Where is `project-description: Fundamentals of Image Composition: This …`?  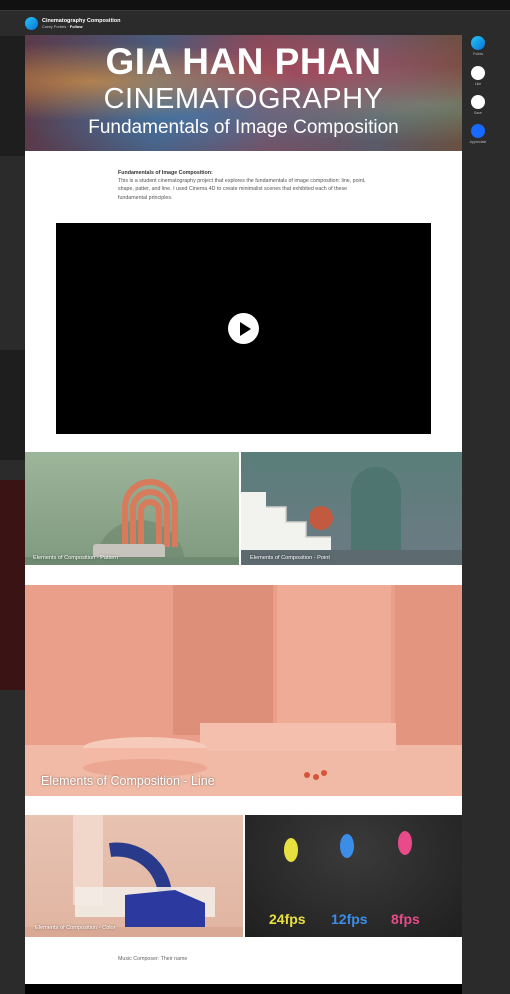
project-description: Fundamentals of Image Composition: This … is located at coordinates (243, 185).